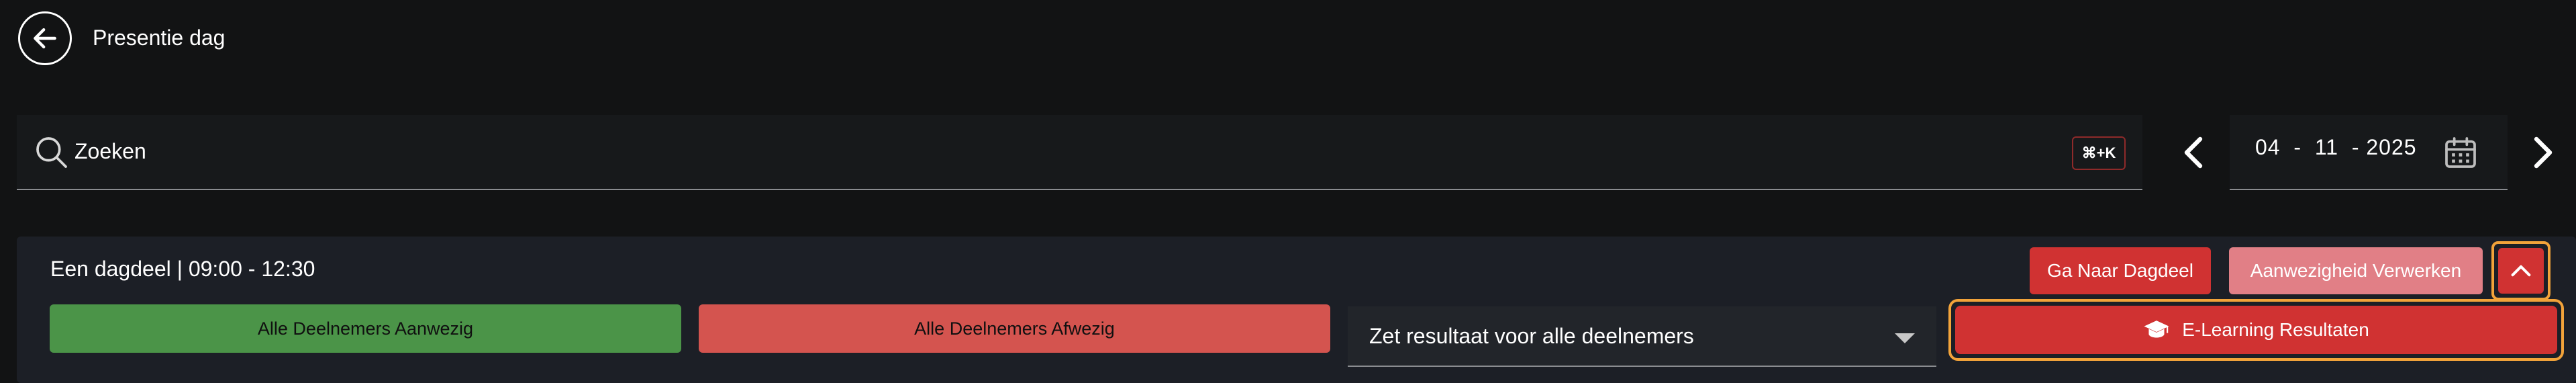 The width and height of the screenshot is (2576, 383). I want to click on elearning-results-button-inner: E-Learning Resultaten, so click(2256, 330).